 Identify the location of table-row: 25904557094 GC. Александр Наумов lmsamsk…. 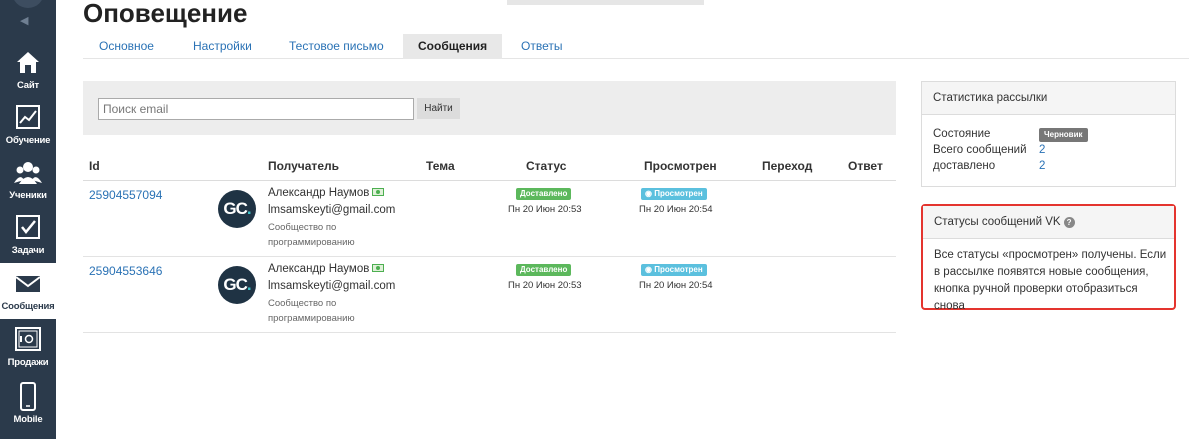
(489, 219).